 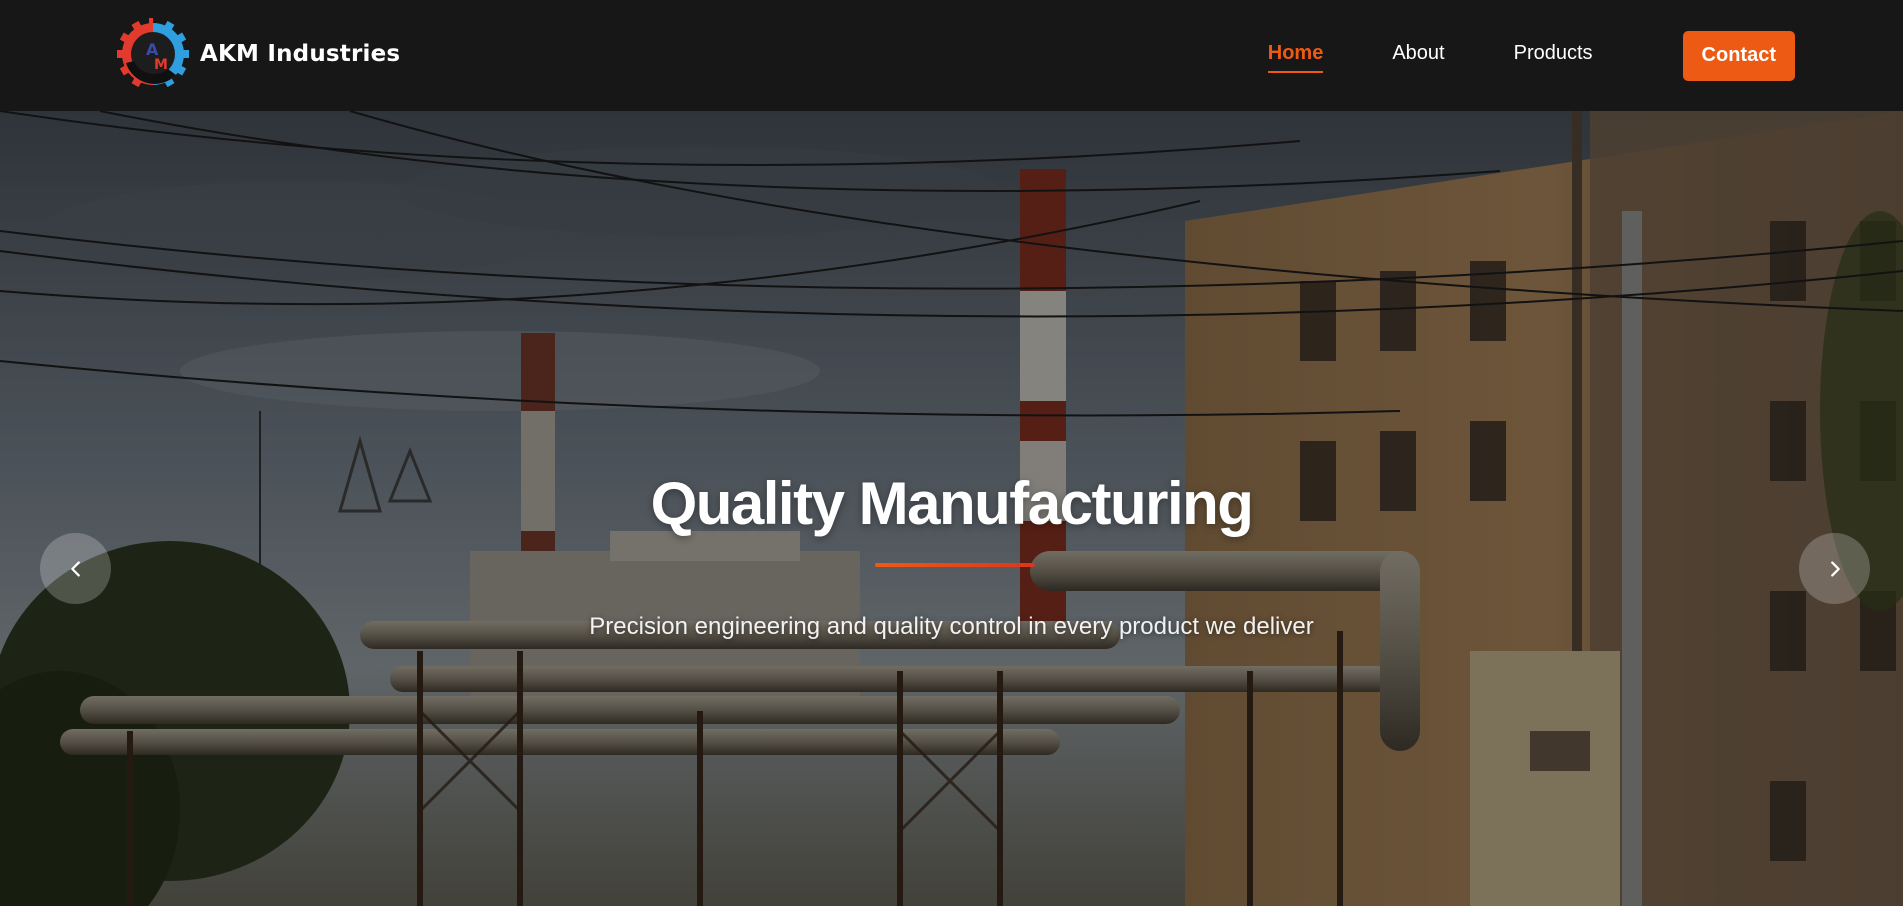 I want to click on brand-name: AKM Industries, so click(x=300, y=54).